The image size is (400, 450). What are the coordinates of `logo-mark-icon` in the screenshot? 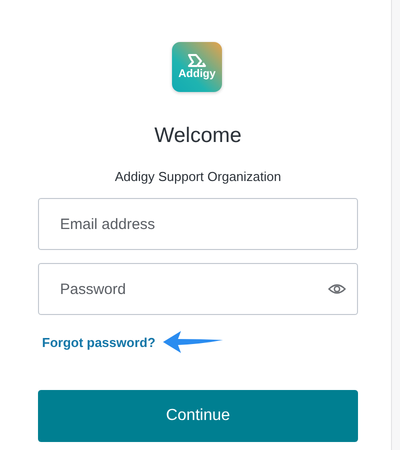 It's located at (197, 61).